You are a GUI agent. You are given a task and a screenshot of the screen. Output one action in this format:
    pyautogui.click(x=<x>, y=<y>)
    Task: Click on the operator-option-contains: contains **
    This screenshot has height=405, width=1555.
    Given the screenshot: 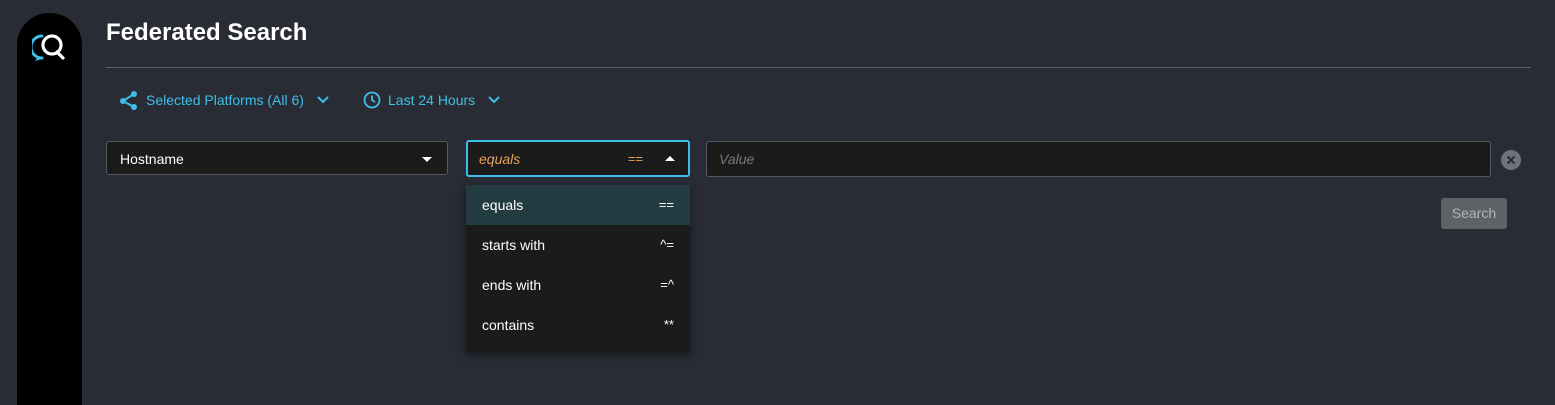 What is the action you would take?
    pyautogui.click(x=578, y=325)
    